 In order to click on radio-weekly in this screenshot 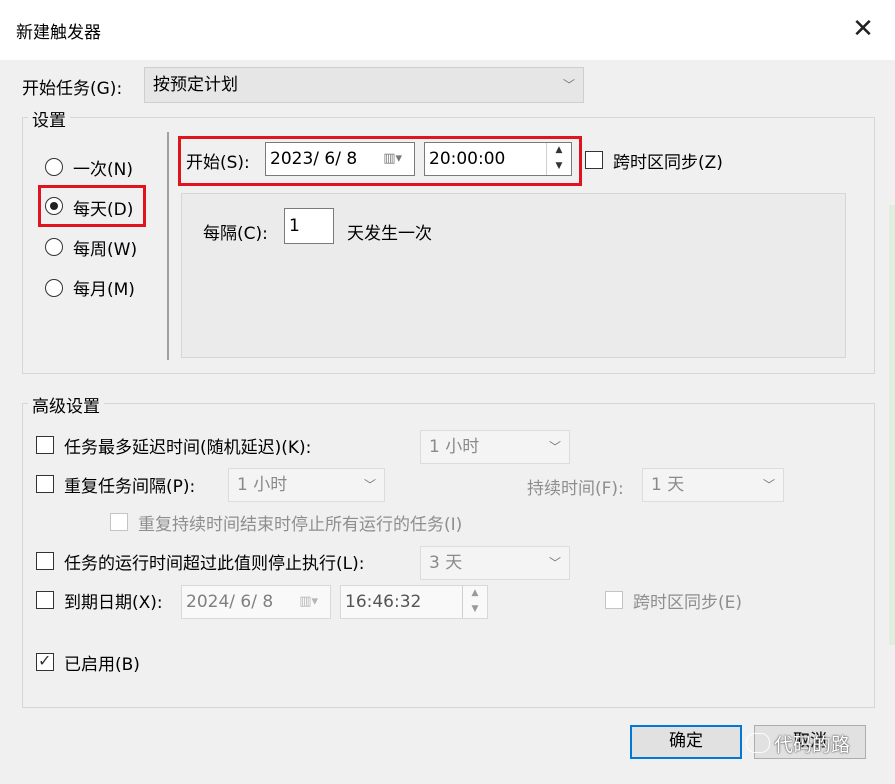, I will do `click(54, 247)`.